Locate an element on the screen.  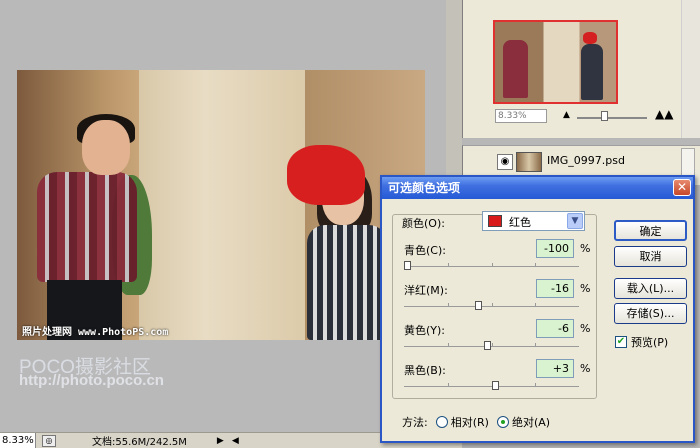
layer-thumbnail is located at coordinates (529, 162).